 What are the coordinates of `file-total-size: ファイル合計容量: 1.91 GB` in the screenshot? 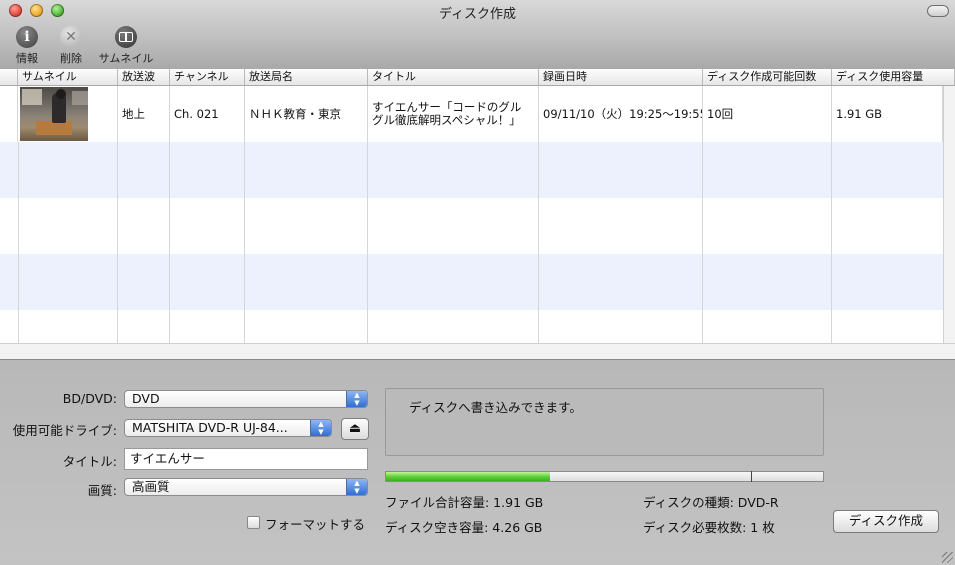 It's located at (464, 502).